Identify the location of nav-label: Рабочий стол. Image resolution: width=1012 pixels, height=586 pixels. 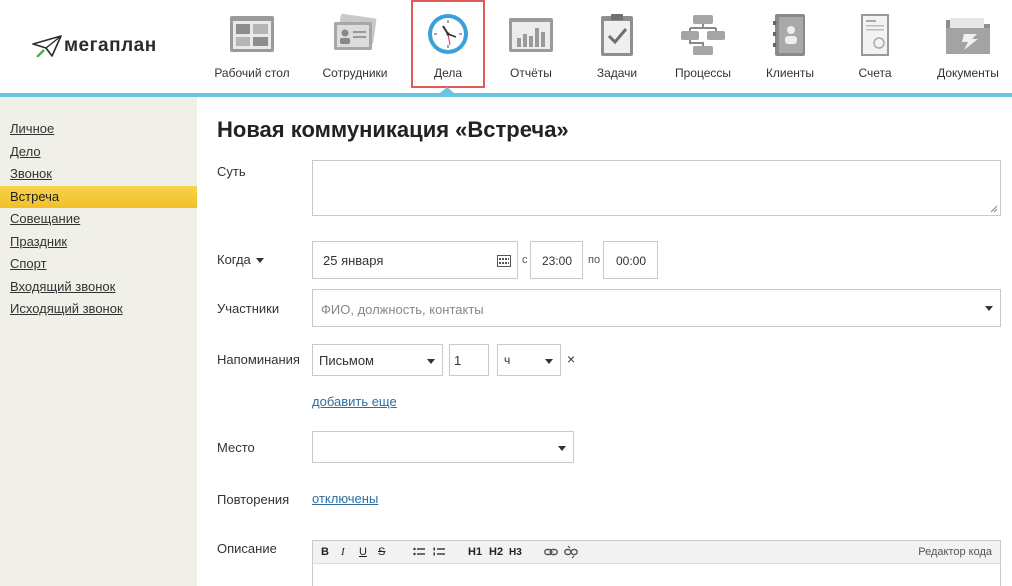
(252, 73).